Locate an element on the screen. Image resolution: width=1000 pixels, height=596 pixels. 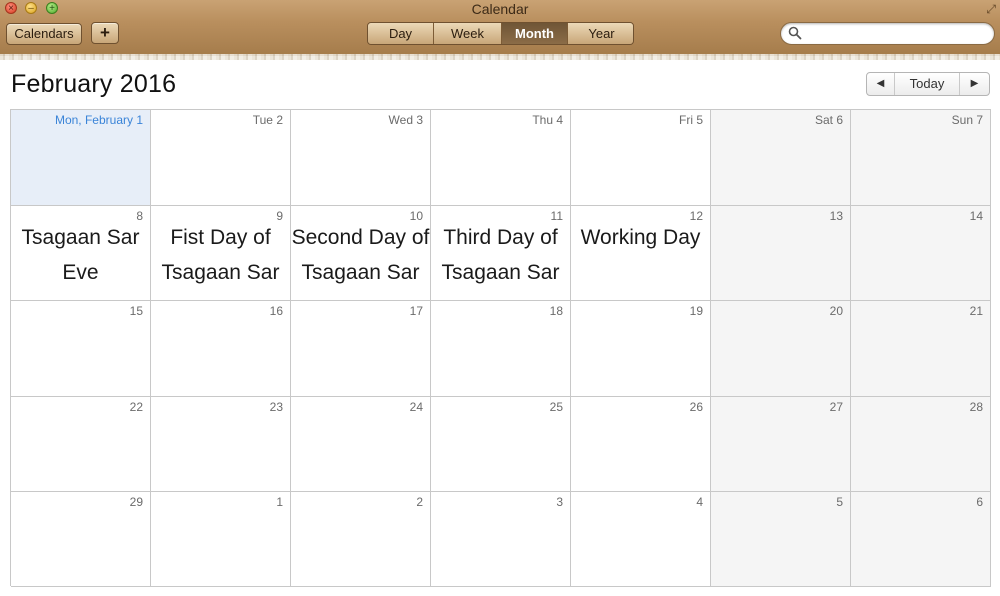
day-cell: 9 Fist Day of Tsagaan Sar is located at coordinates (221, 253).